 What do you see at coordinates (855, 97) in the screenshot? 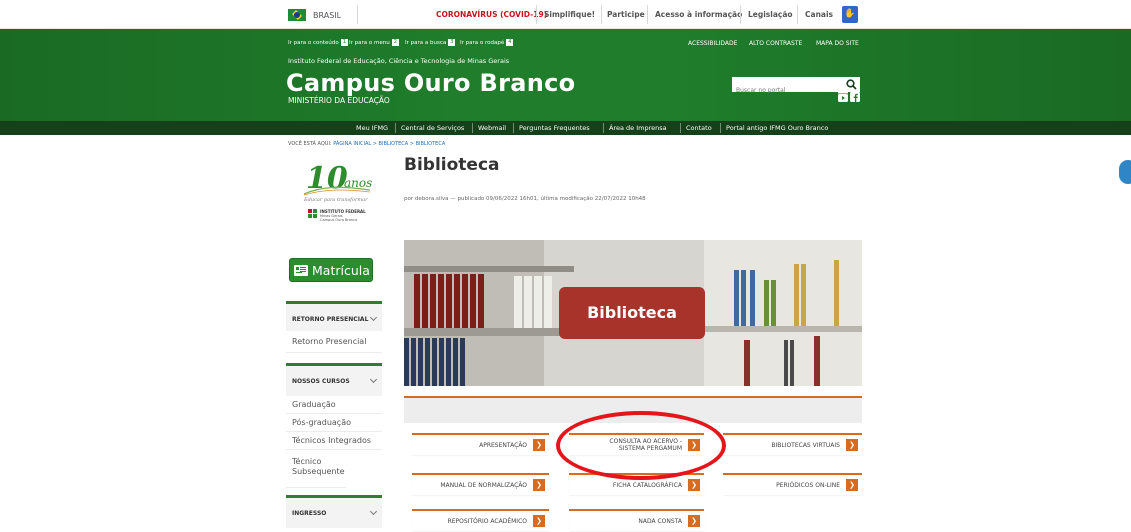
I see `facebook-icon` at bounding box center [855, 97].